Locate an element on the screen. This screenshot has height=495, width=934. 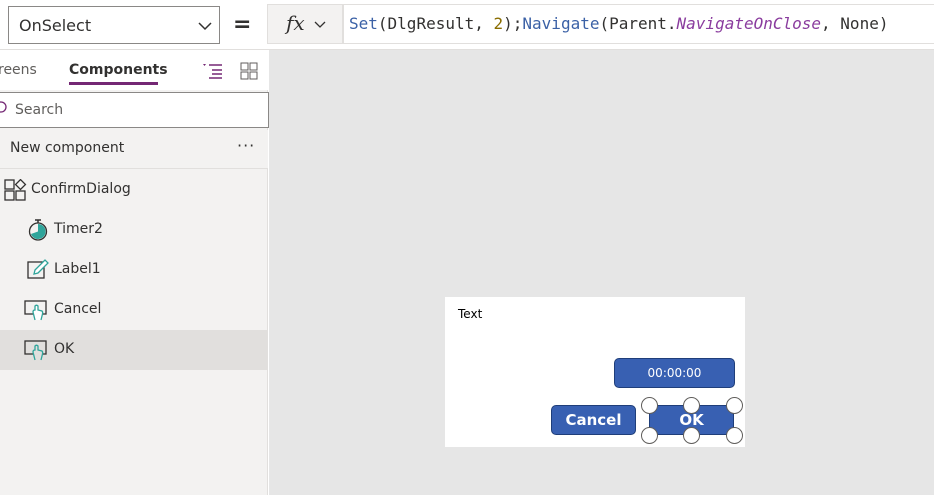
tree-node-label: OK is located at coordinates (64, 349).